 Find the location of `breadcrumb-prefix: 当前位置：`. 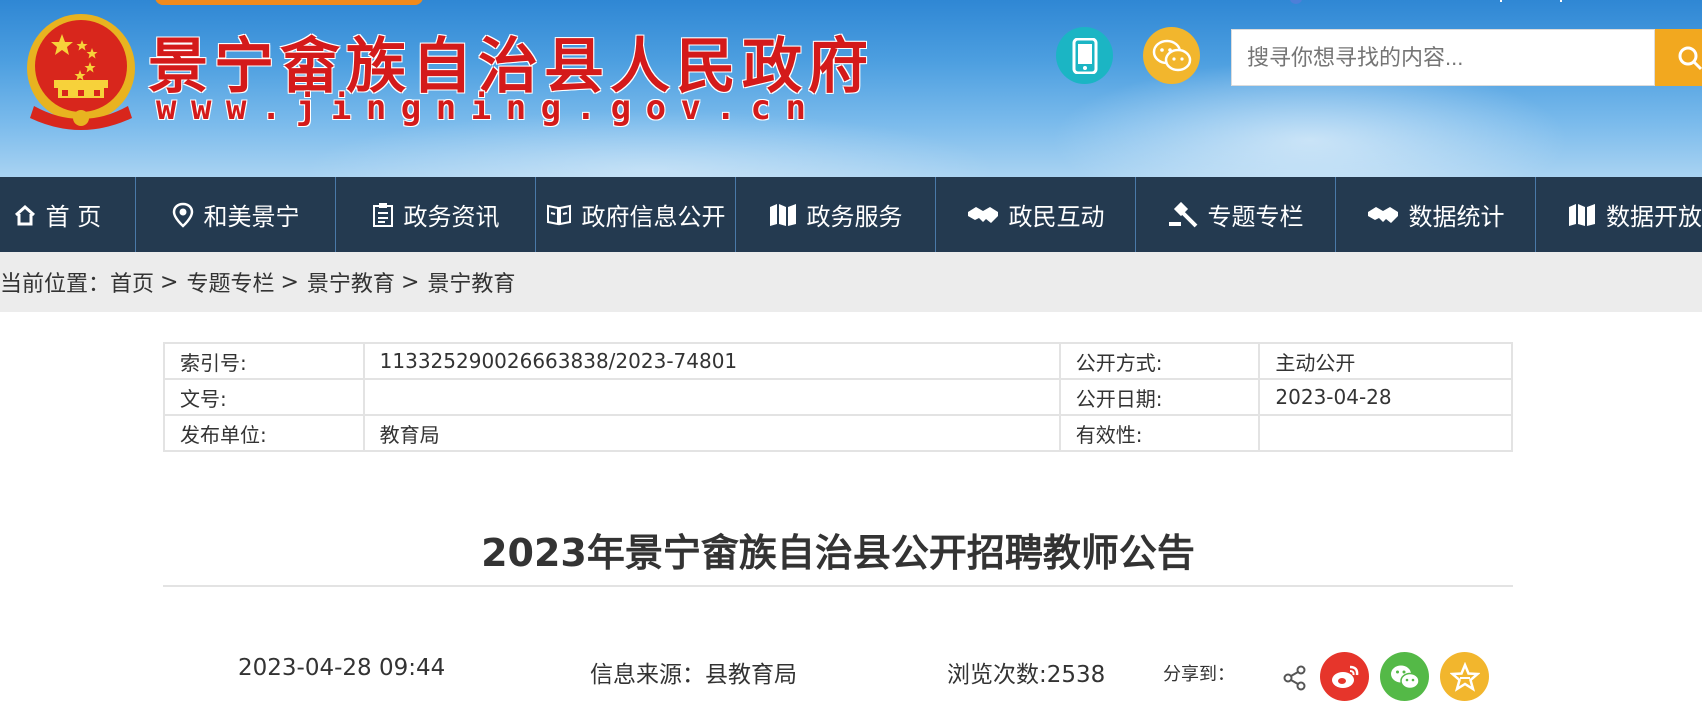

breadcrumb-prefix: 当前位置： is located at coordinates (55, 284).